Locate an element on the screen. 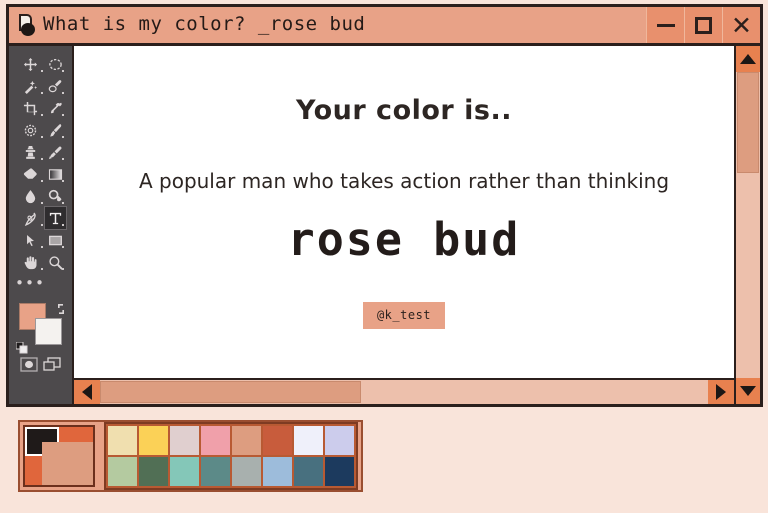 The height and width of the screenshot is (513, 768). default-colors-icon is located at coordinates (21, 346).